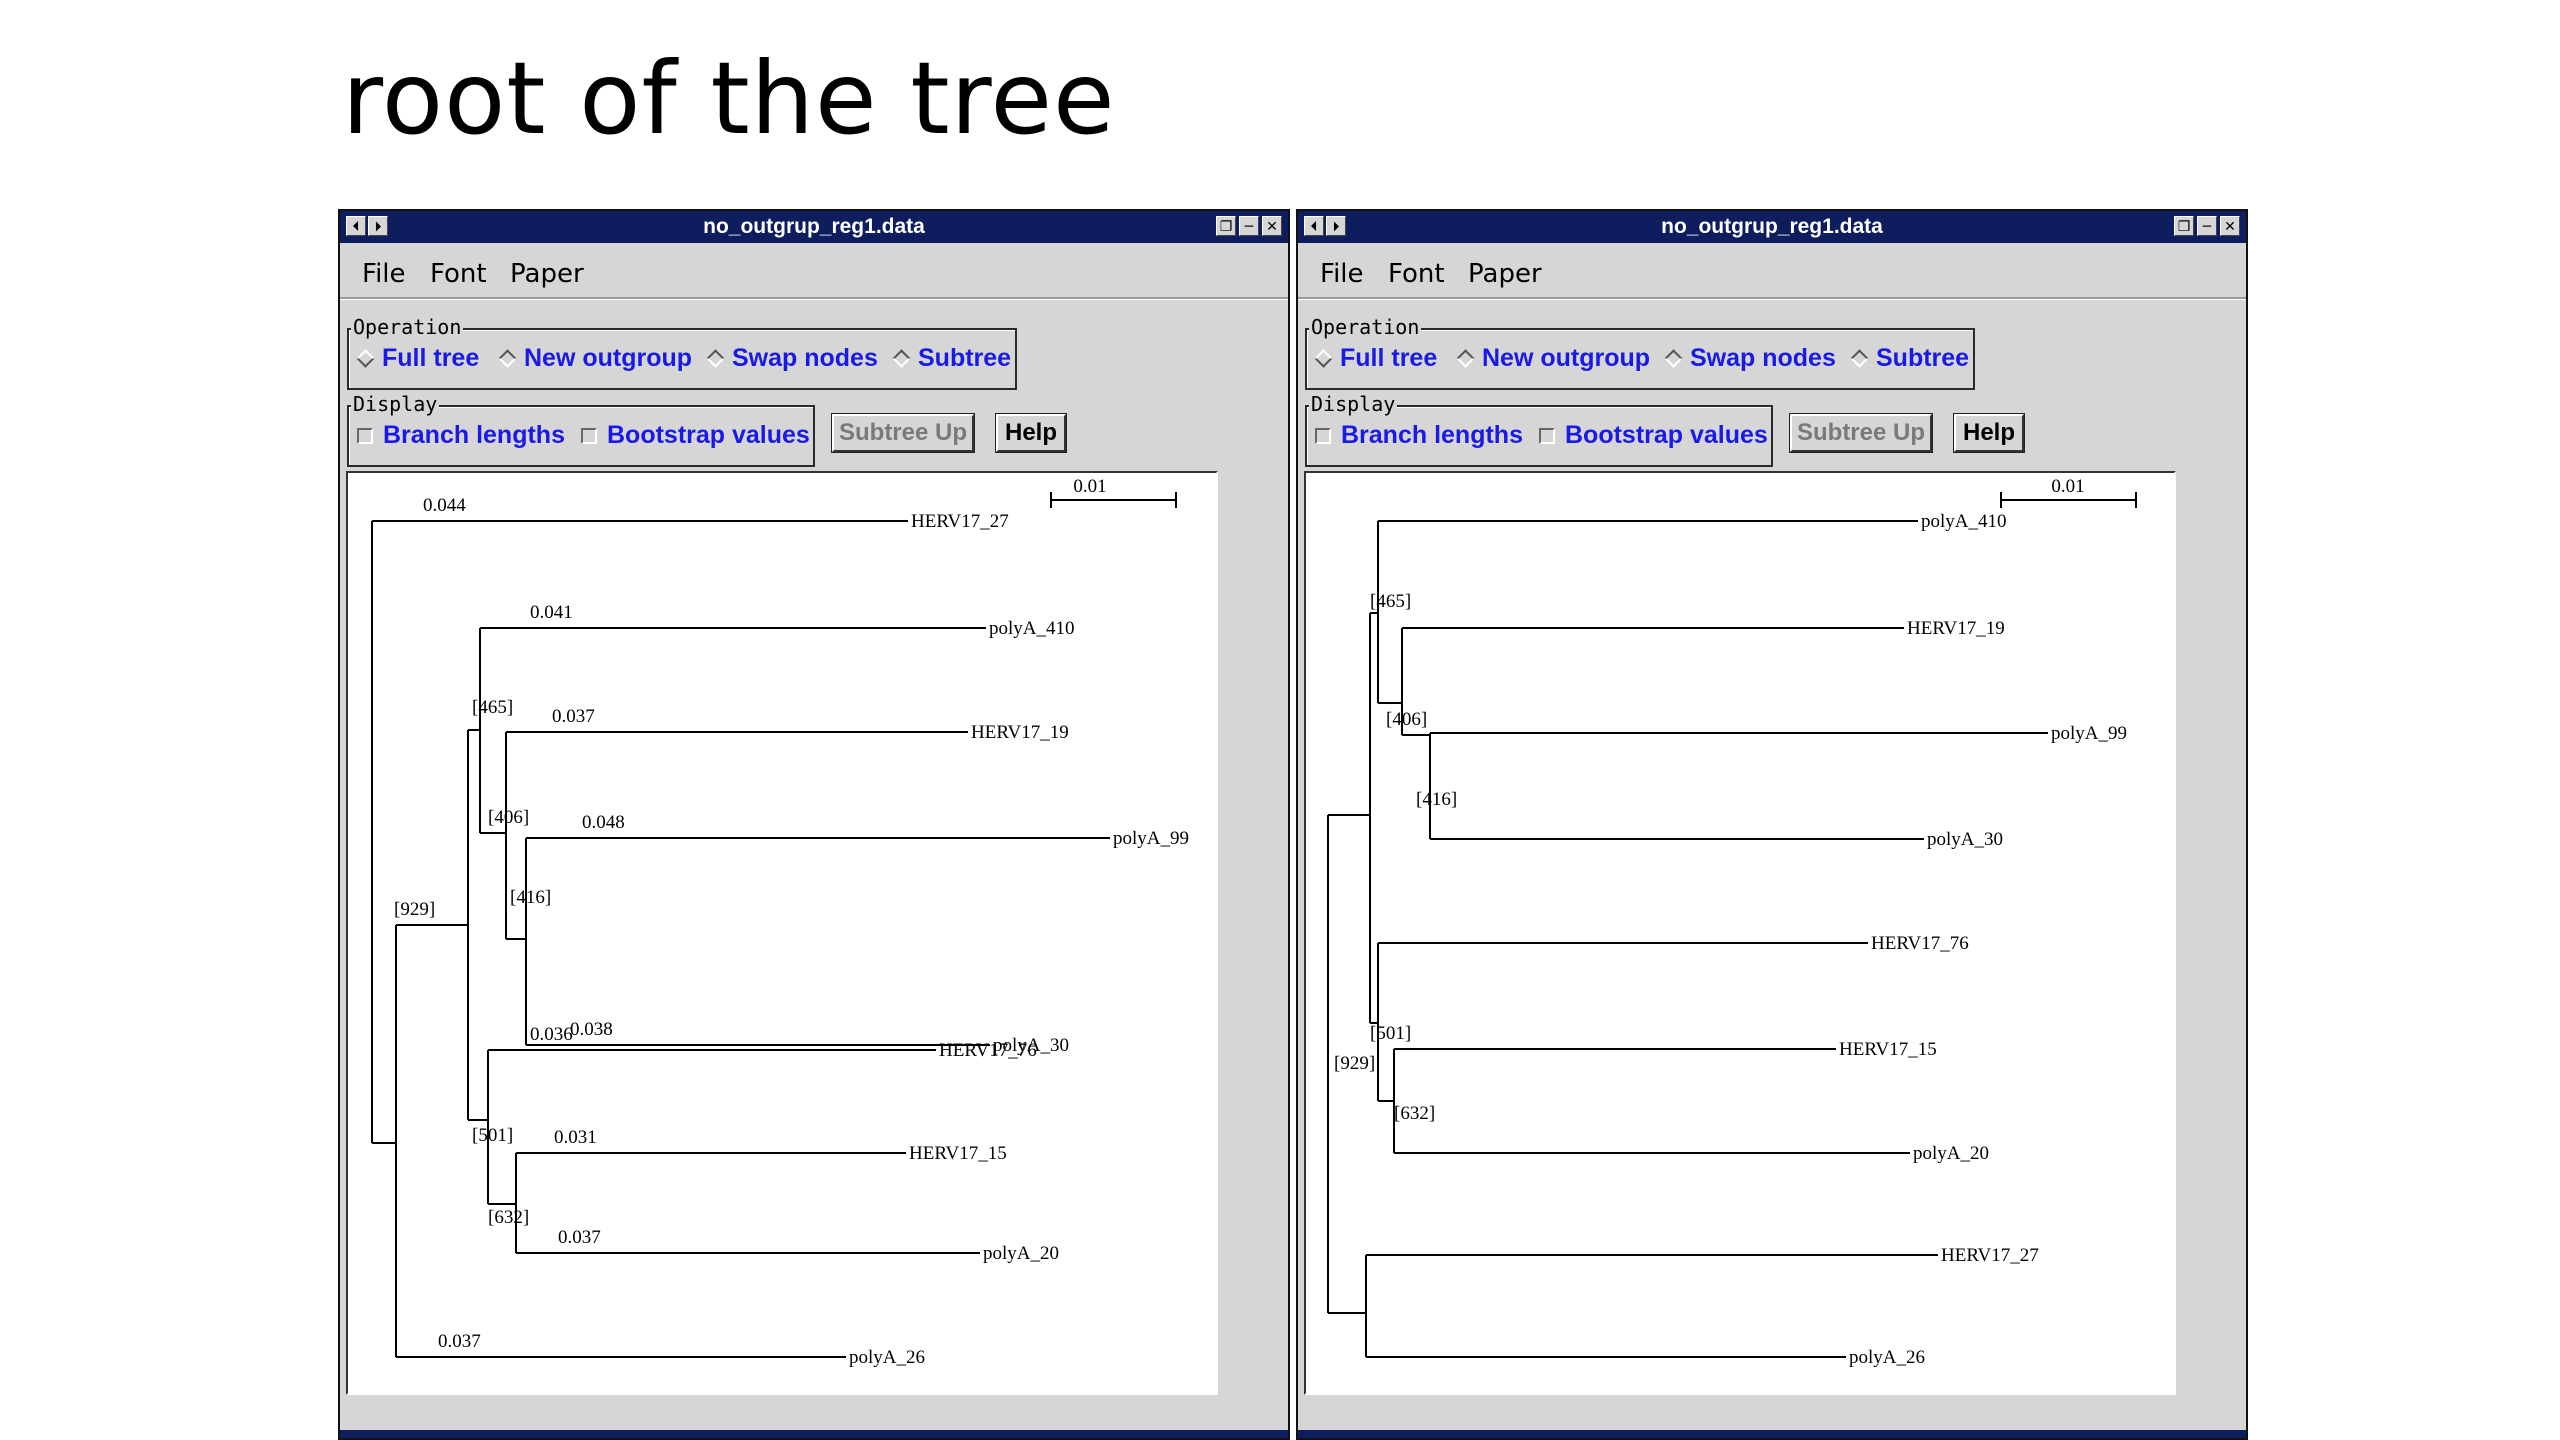 The width and height of the screenshot is (2560, 1440). What do you see at coordinates (1113, 500) in the screenshot?
I see `scale-bar` at bounding box center [1113, 500].